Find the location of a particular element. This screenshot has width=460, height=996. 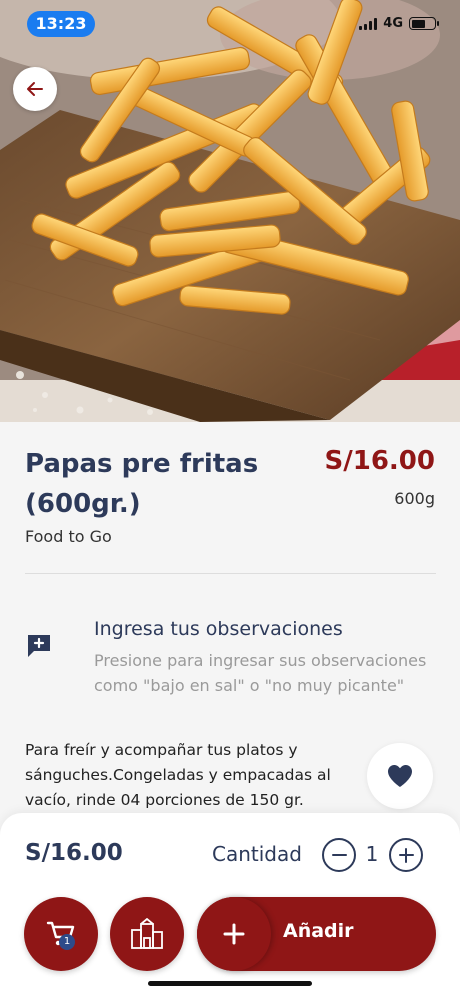

status-indicators: 4G is located at coordinates (399, 23).